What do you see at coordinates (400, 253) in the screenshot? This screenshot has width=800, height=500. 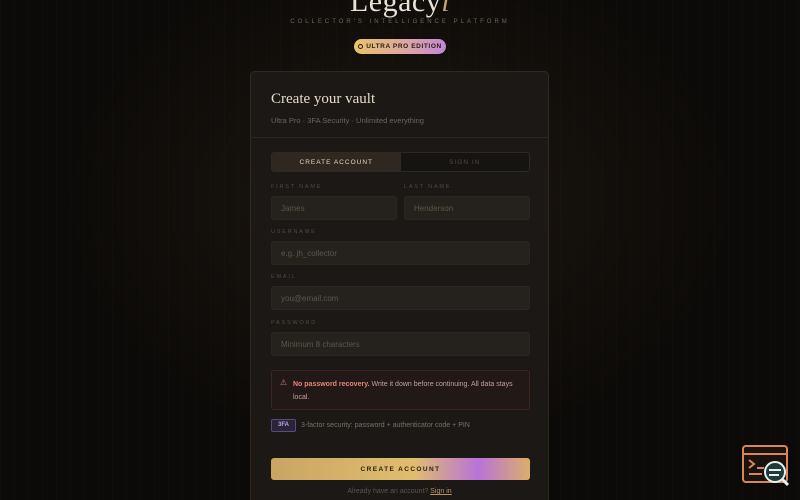 I see `username-field: e.g. jh_collector` at bounding box center [400, 253].